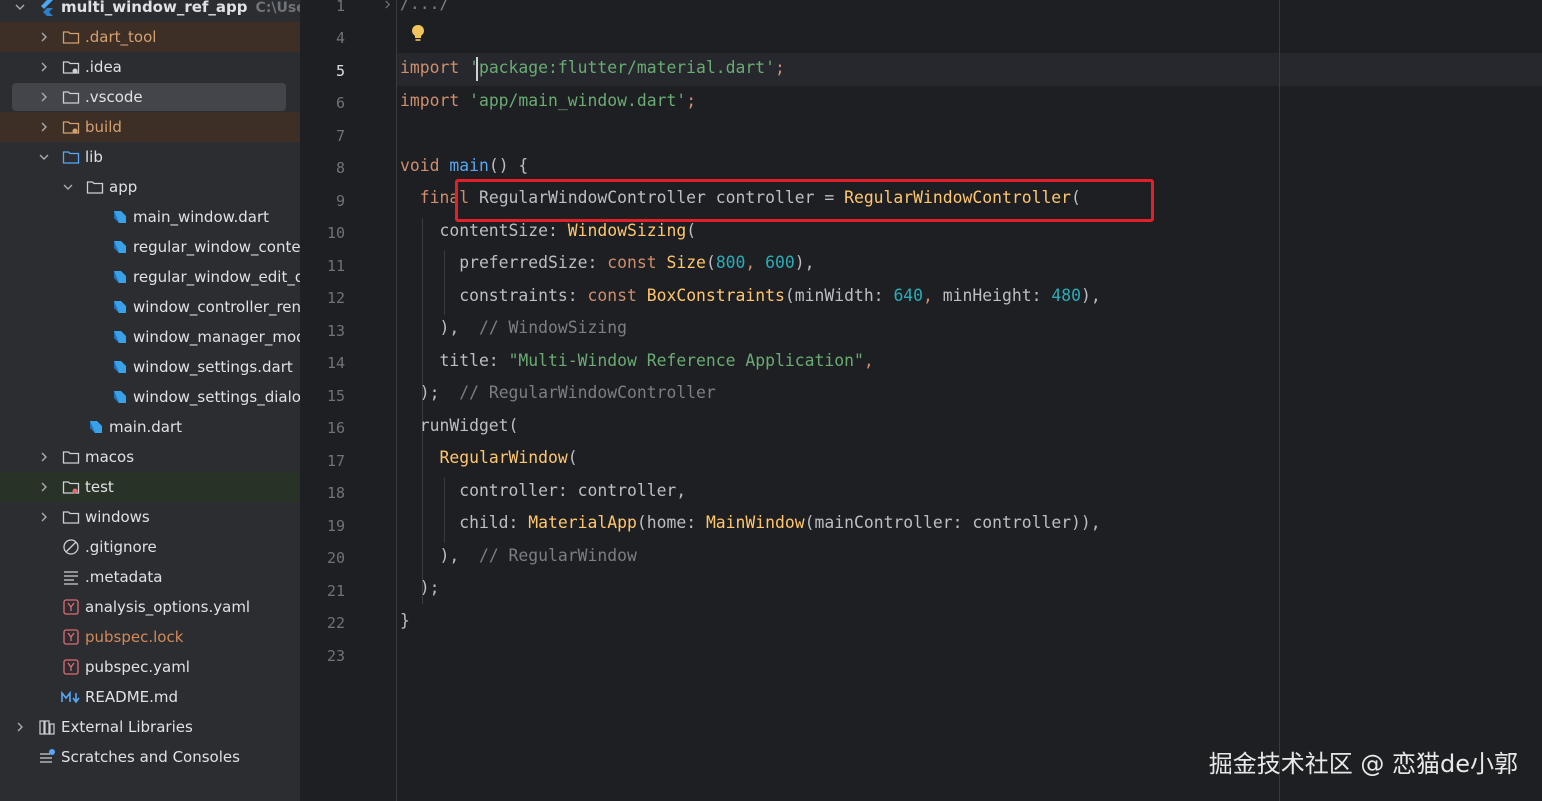 The height and width of the screenshot is (801, 1542). What do you see at coordinates (150, 427) in the screenshot?
I see `tree-item-main-dart: main.dart` at bounding box center [150, 427].